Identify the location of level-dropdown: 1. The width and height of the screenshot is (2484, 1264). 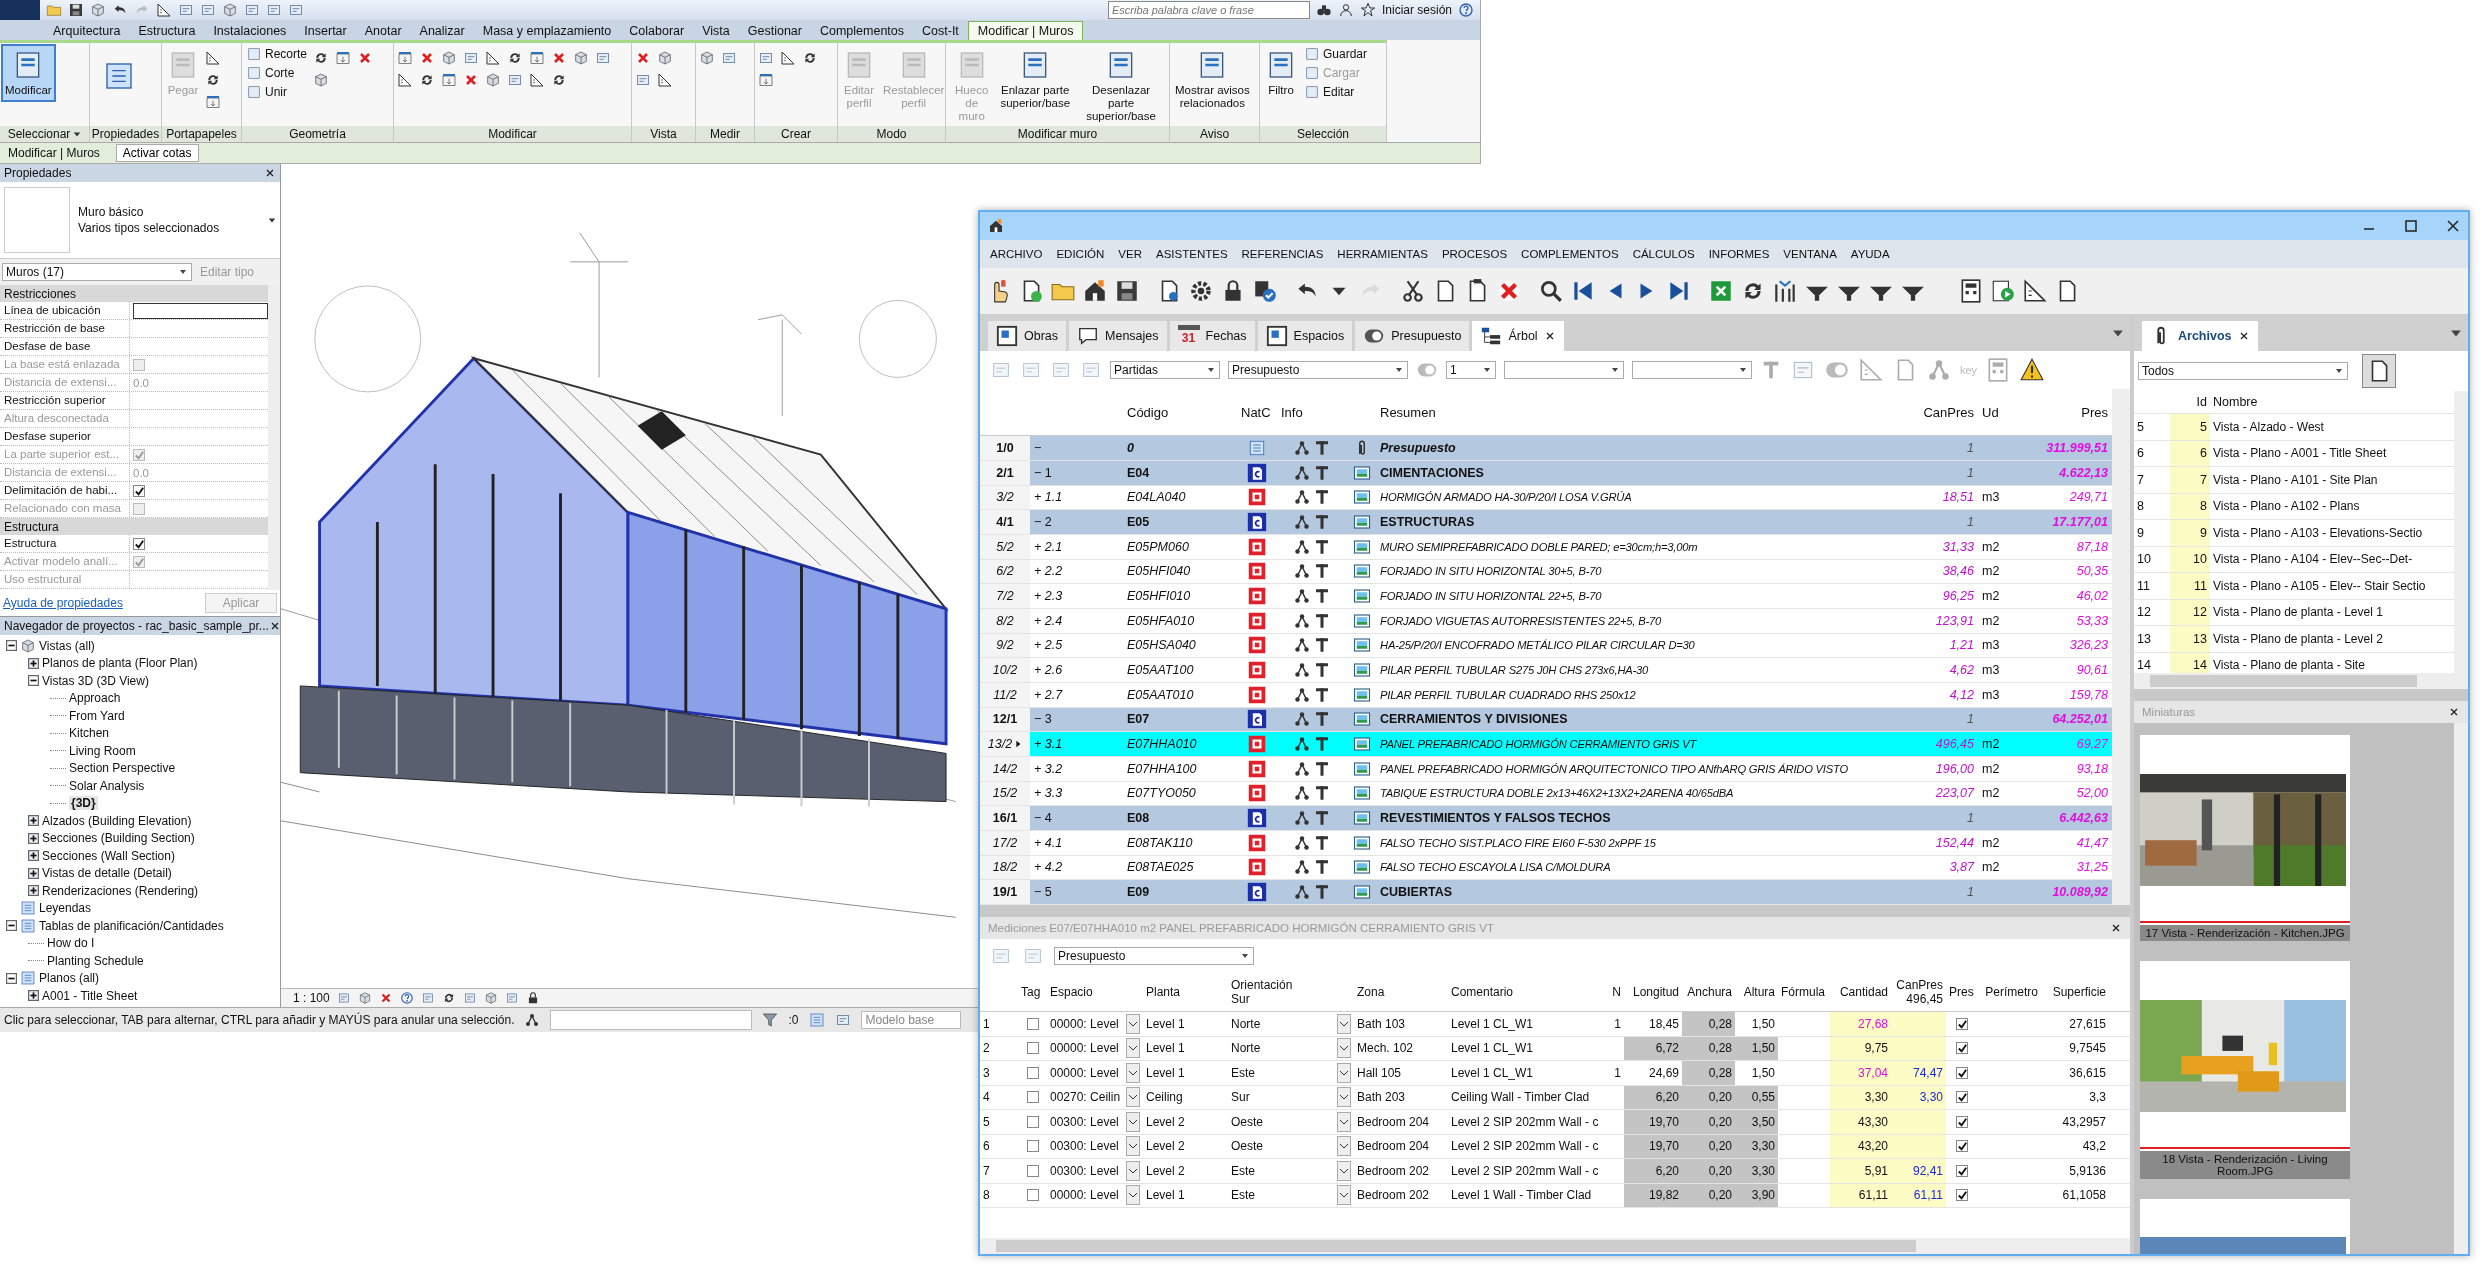
(1471, 370).